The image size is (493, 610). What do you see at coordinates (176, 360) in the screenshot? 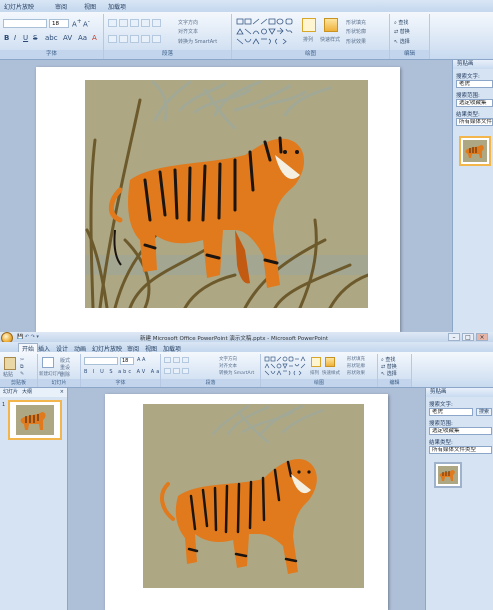
I see `numbering-icon-bottom` at bounding box center [176, 360].